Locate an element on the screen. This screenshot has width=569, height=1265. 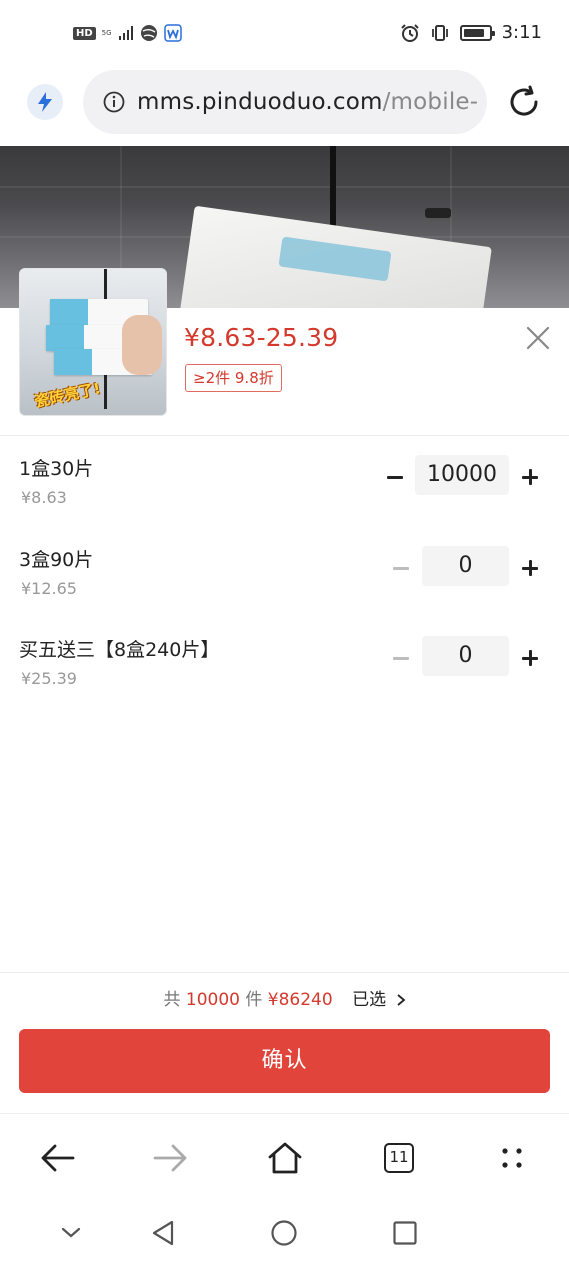
sku-name: 买五送三【8盒240片】 is located at coordinates (119, 650).